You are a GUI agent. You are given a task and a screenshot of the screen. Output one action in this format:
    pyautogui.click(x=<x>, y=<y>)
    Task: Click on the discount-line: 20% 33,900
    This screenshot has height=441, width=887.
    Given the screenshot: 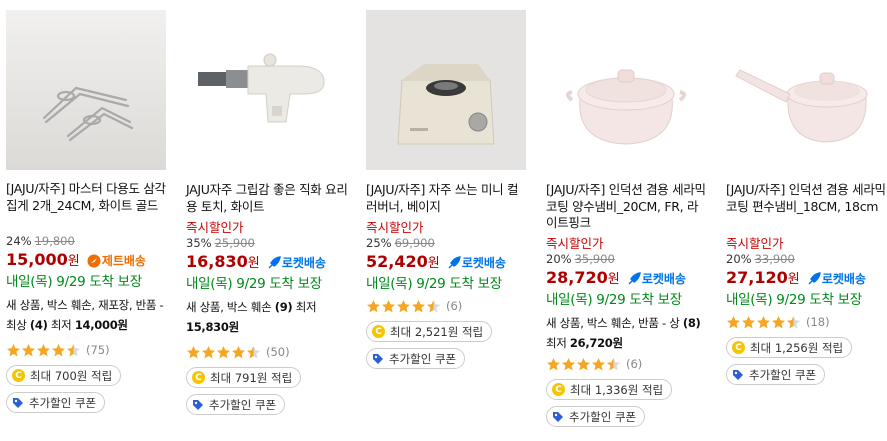 What is the action you would take?
    pyautogui.click(x=806, y=259)
    